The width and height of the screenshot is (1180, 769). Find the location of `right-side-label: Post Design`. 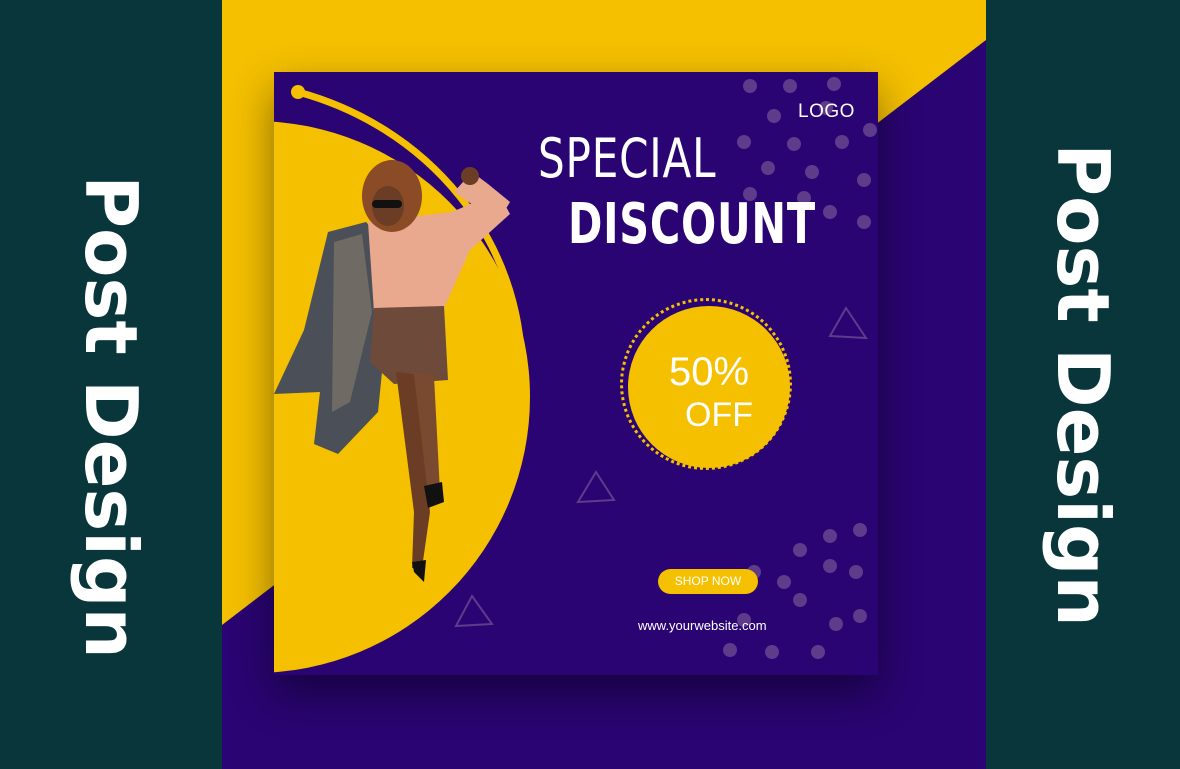

right-side-label: Post Design is located at coordinates (1083, 385).